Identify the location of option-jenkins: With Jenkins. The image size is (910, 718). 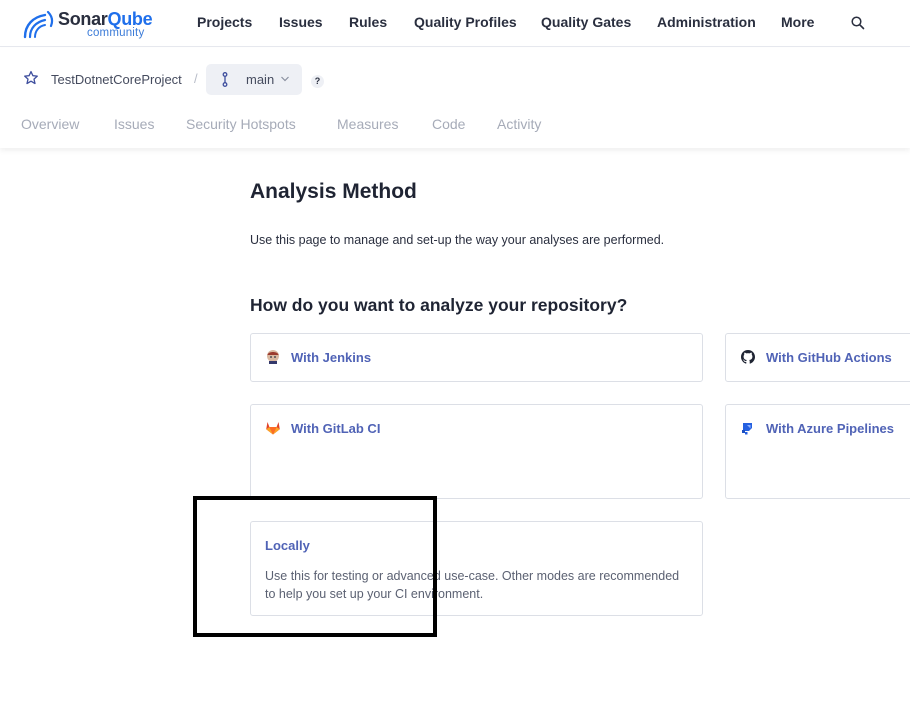
(476, 357).